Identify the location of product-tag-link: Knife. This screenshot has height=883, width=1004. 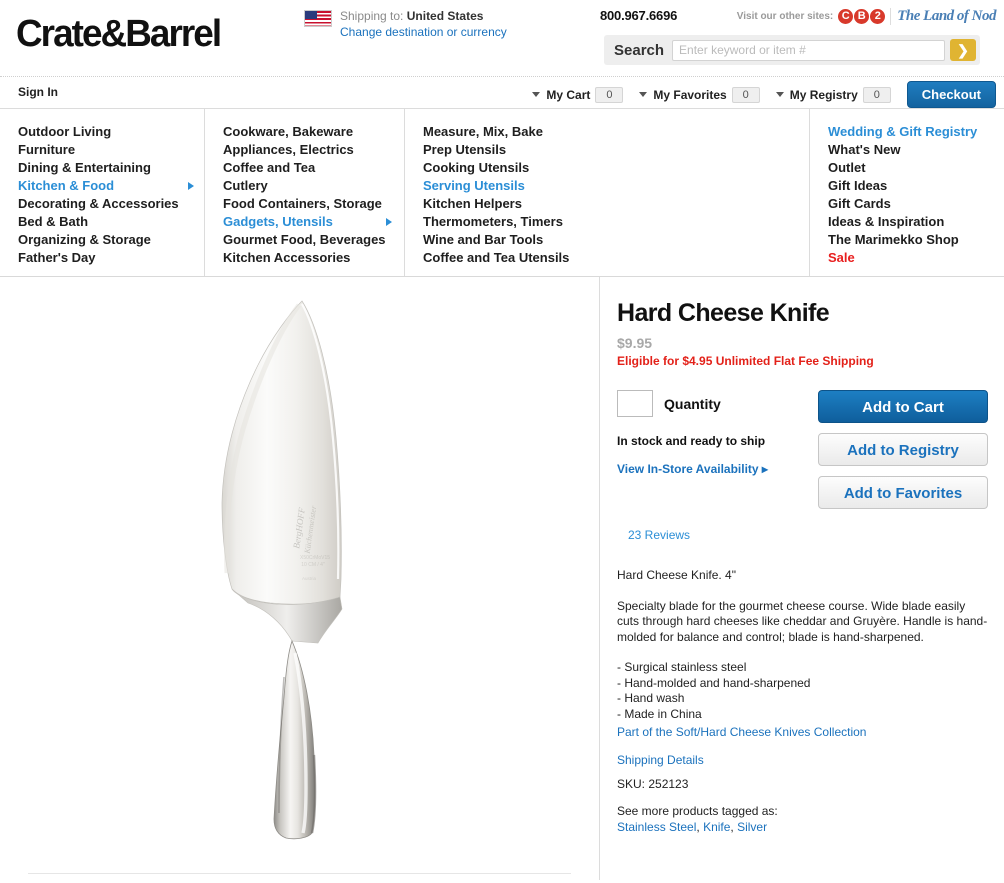
(716, 827).